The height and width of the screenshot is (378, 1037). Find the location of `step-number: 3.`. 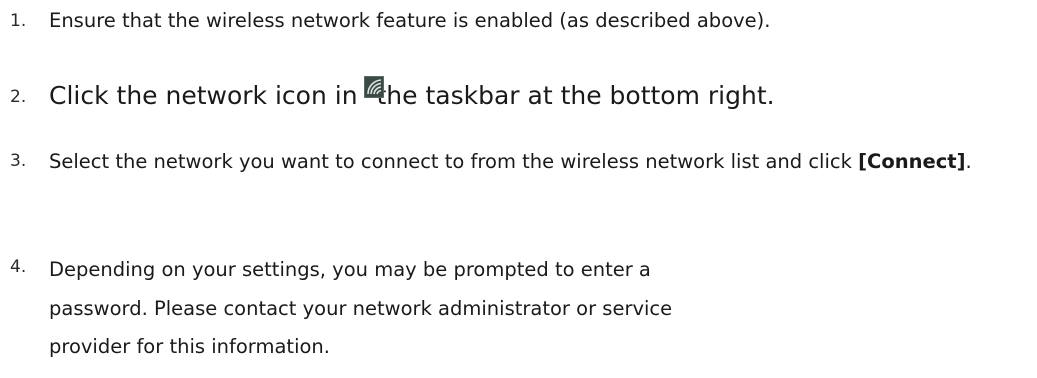

step-number: 3. is located at coordinates (18, 161).